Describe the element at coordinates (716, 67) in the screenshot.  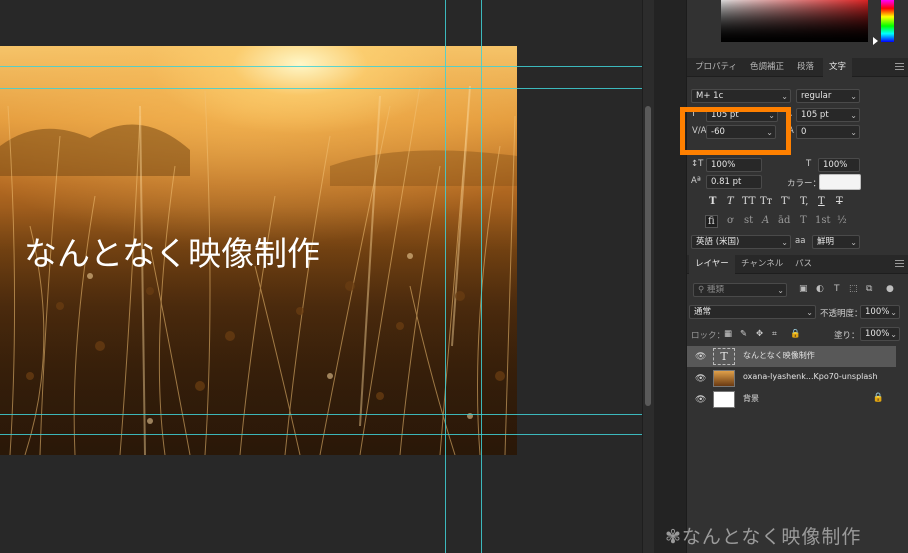
I see `tab-properties: プロパティ` at that location.